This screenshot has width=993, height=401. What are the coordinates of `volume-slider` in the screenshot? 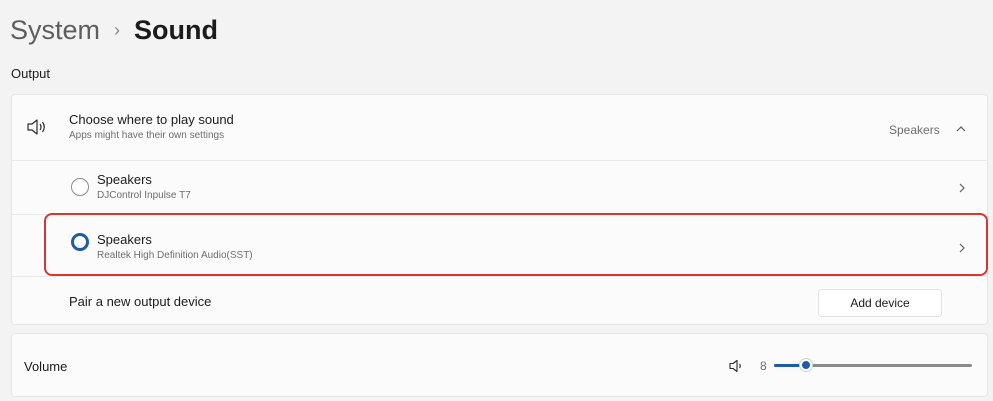 It's located at (873, 366).